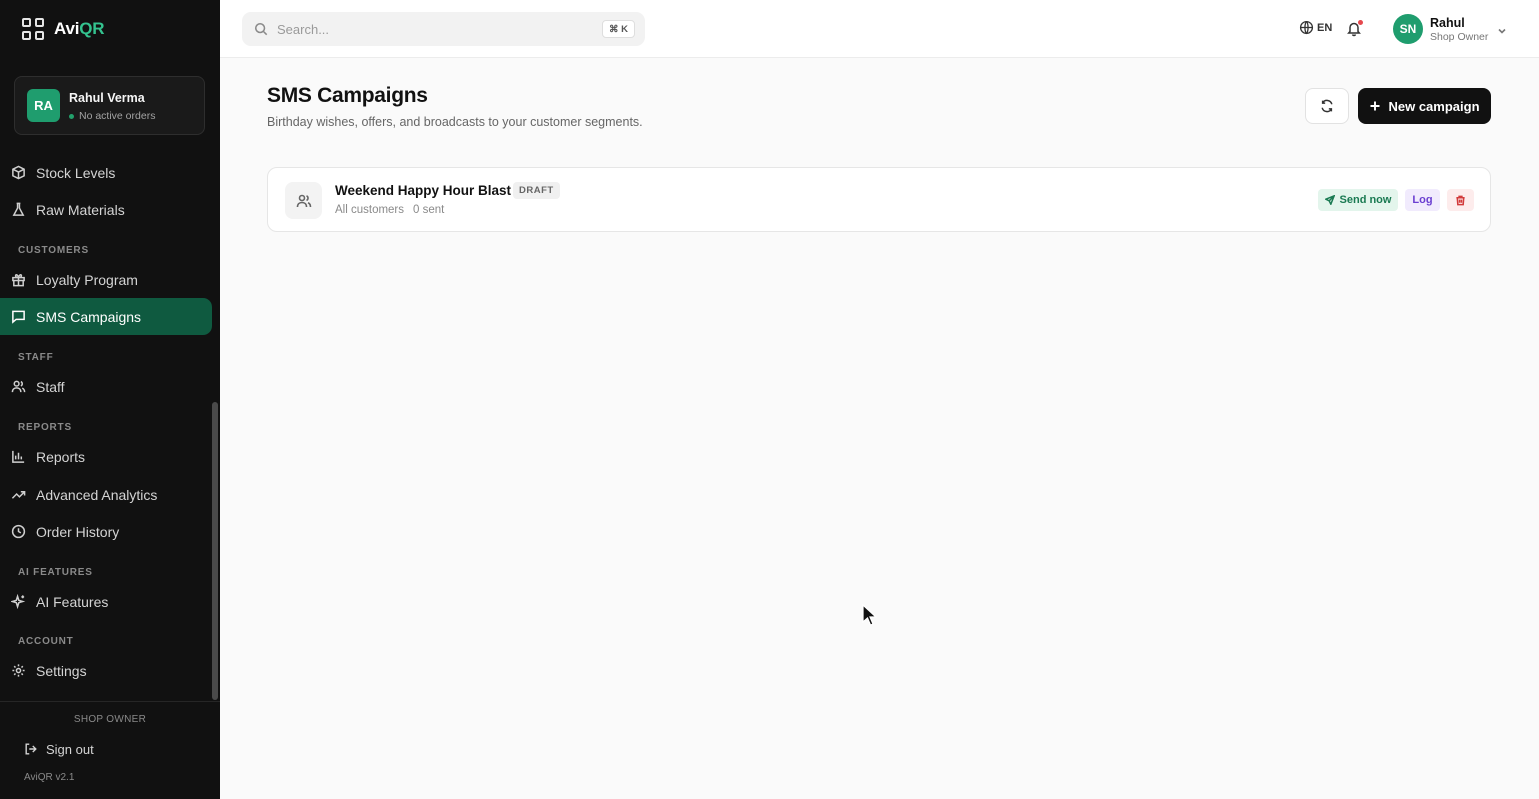  Describe the element at coordinates (429, 210) in the screenshot. I see `campaign-sent-count: 0 sent` at that location.